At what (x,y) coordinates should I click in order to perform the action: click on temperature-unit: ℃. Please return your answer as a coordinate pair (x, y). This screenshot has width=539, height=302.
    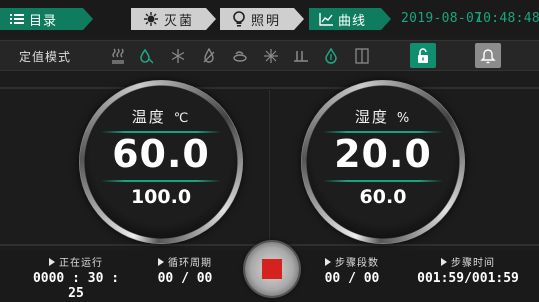
    Looking at the image, I should click on (182, 118).